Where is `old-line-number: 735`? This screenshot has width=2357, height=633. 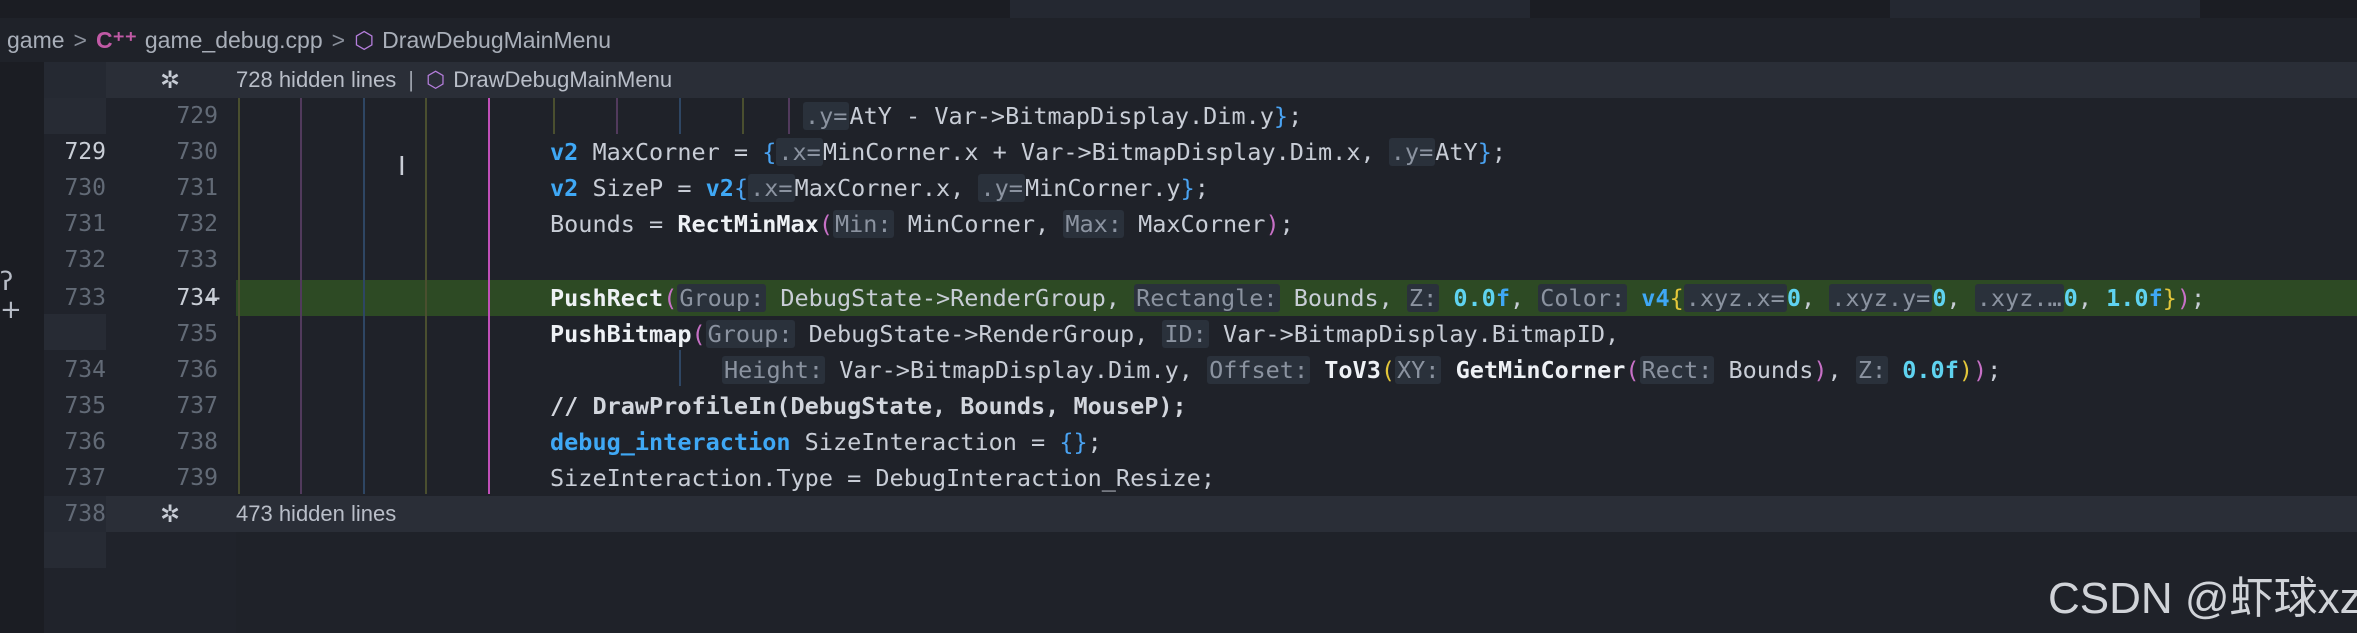
old-line-number: 735 is located at coordinates (85, 406).